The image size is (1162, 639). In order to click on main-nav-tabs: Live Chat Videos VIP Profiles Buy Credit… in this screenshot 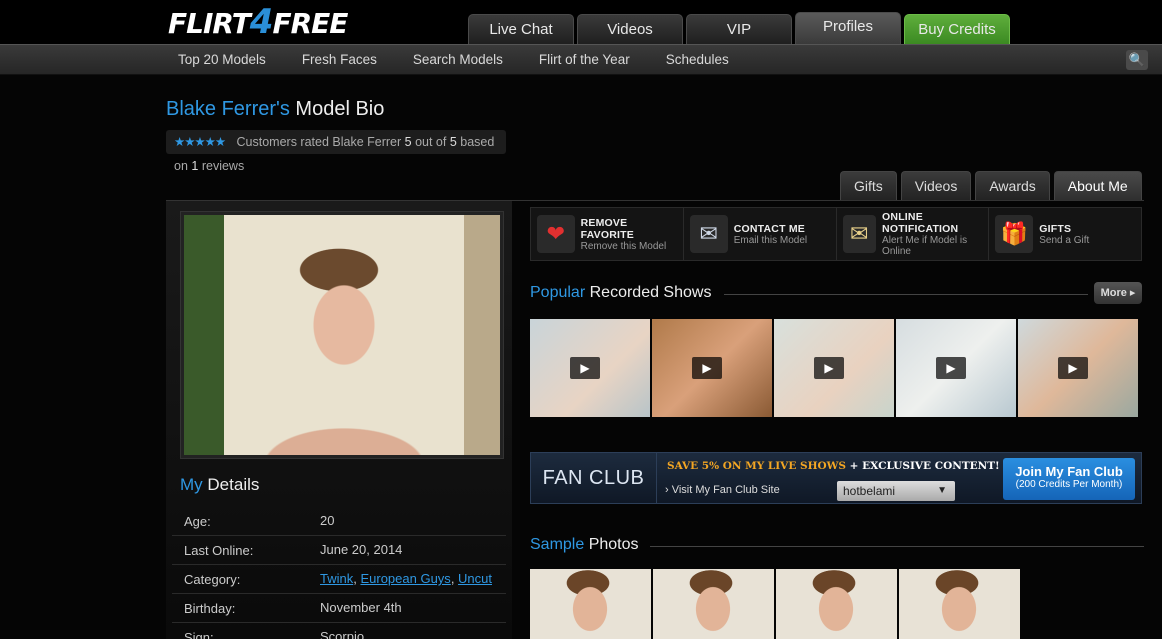, I will do `click(739, 29)`.